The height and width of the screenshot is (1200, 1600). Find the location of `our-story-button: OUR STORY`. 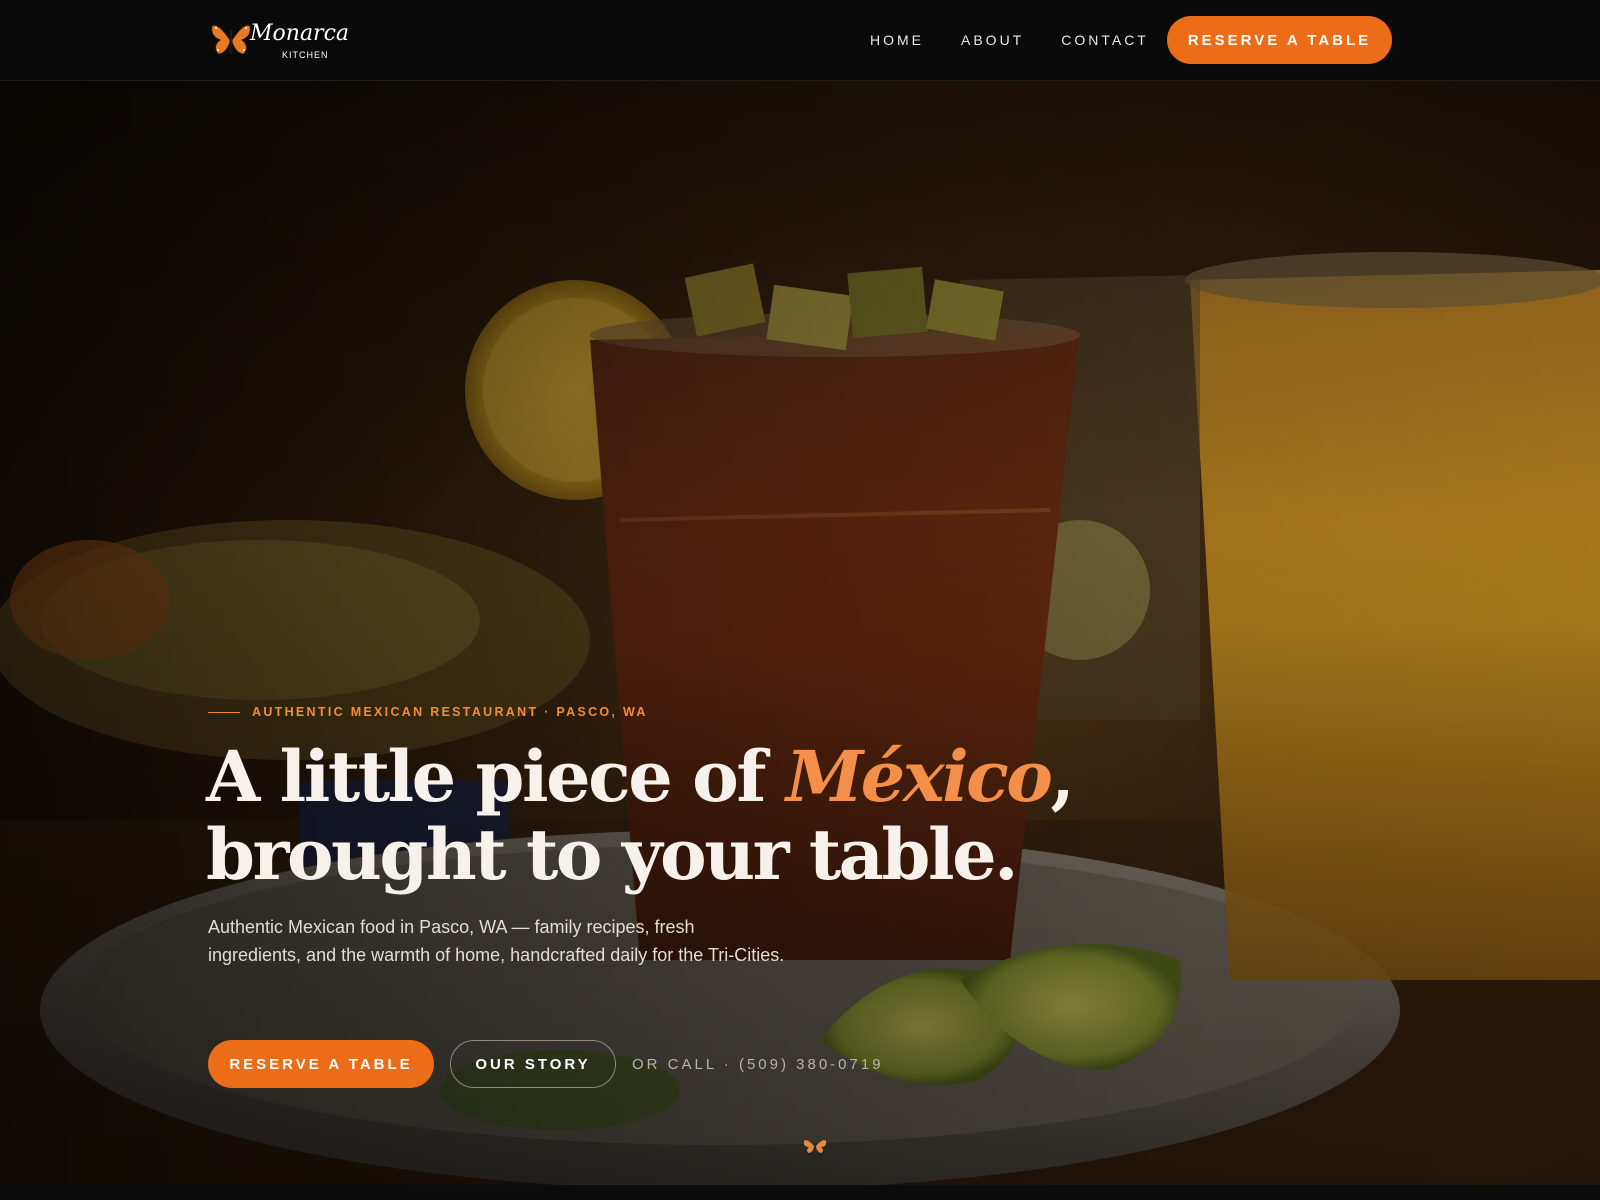

our-story-button: OUR STORY is located at coordinates (533, 1064).